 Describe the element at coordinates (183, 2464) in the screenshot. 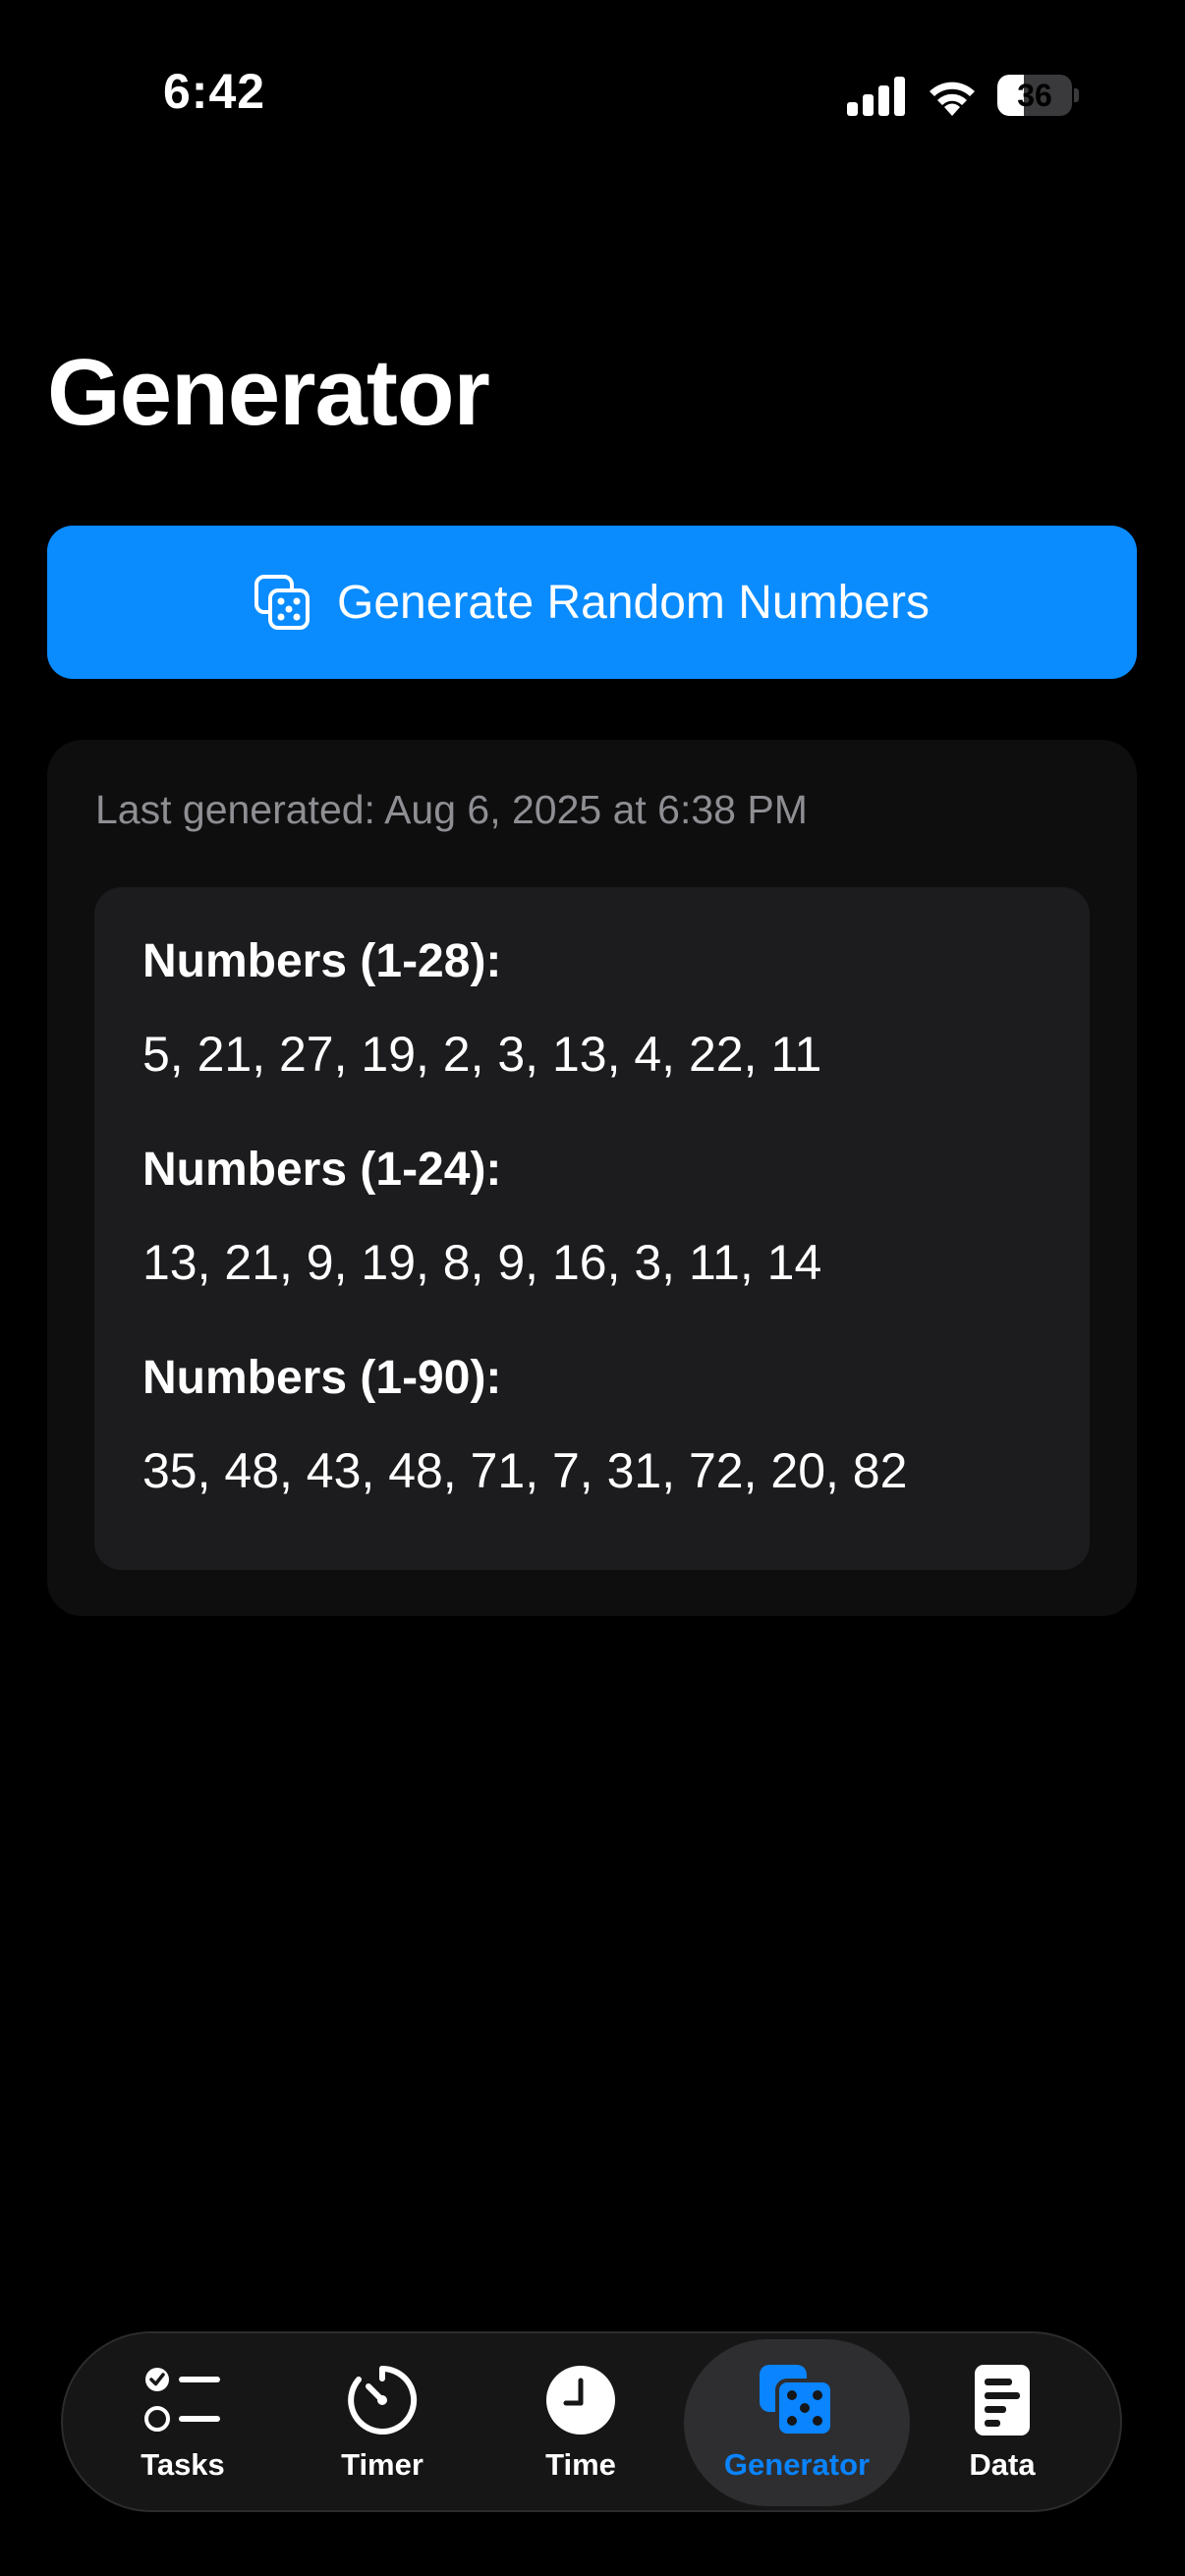

I see `tab-label: Tasks` at that location.